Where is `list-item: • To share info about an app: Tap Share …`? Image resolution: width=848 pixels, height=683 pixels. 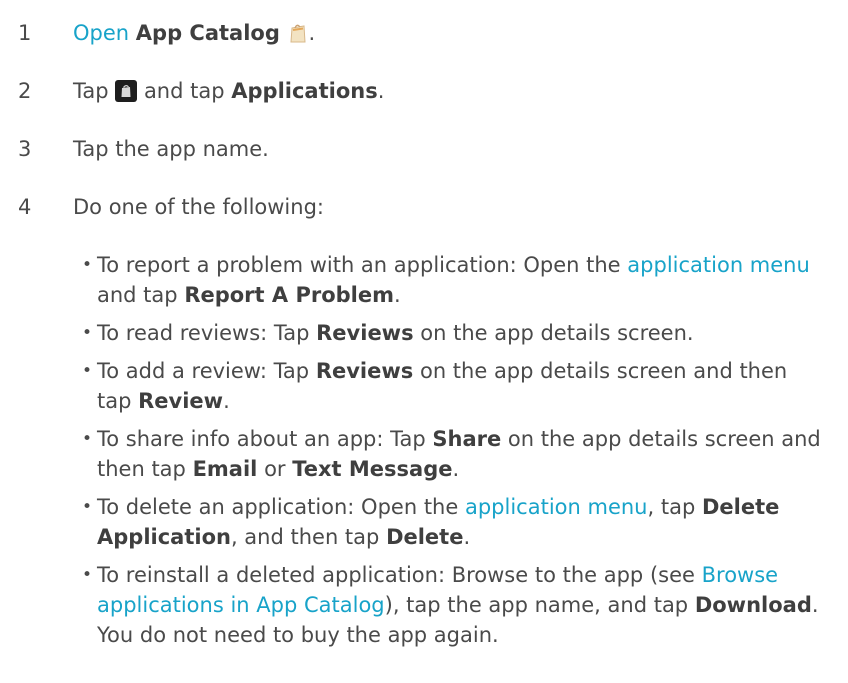 list-item: • To share info about an app: Tap Share … is located at coordinates (452, 454).